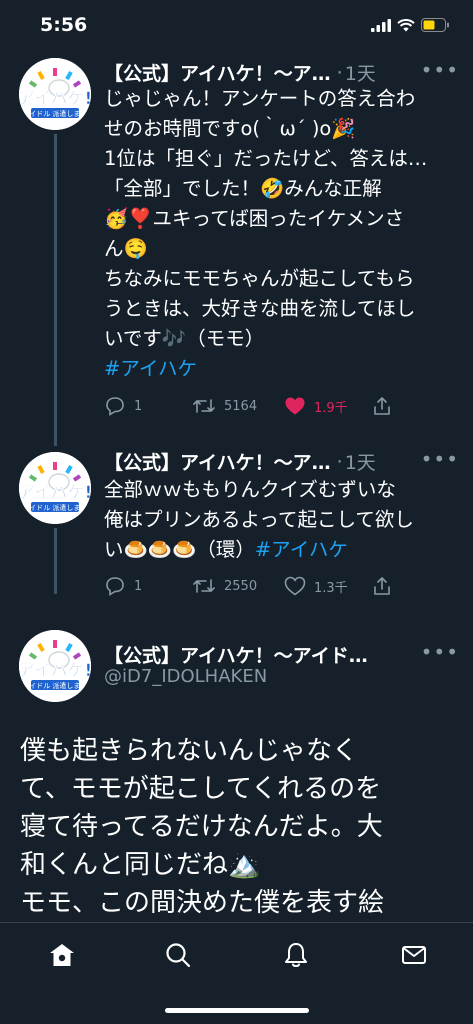  What do you see at coordinates (406, 24) in the screenshot?
I see `wifi-icon` at bounding box center [406, 24].